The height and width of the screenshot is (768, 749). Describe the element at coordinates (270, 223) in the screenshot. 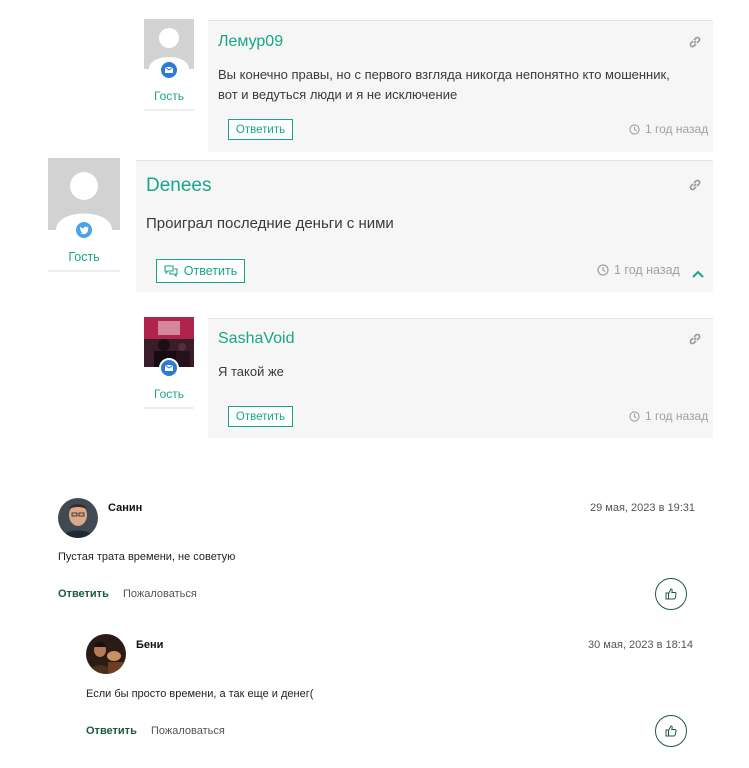

I see `comment-text: Проиграл последние деньги с ними` at that location.